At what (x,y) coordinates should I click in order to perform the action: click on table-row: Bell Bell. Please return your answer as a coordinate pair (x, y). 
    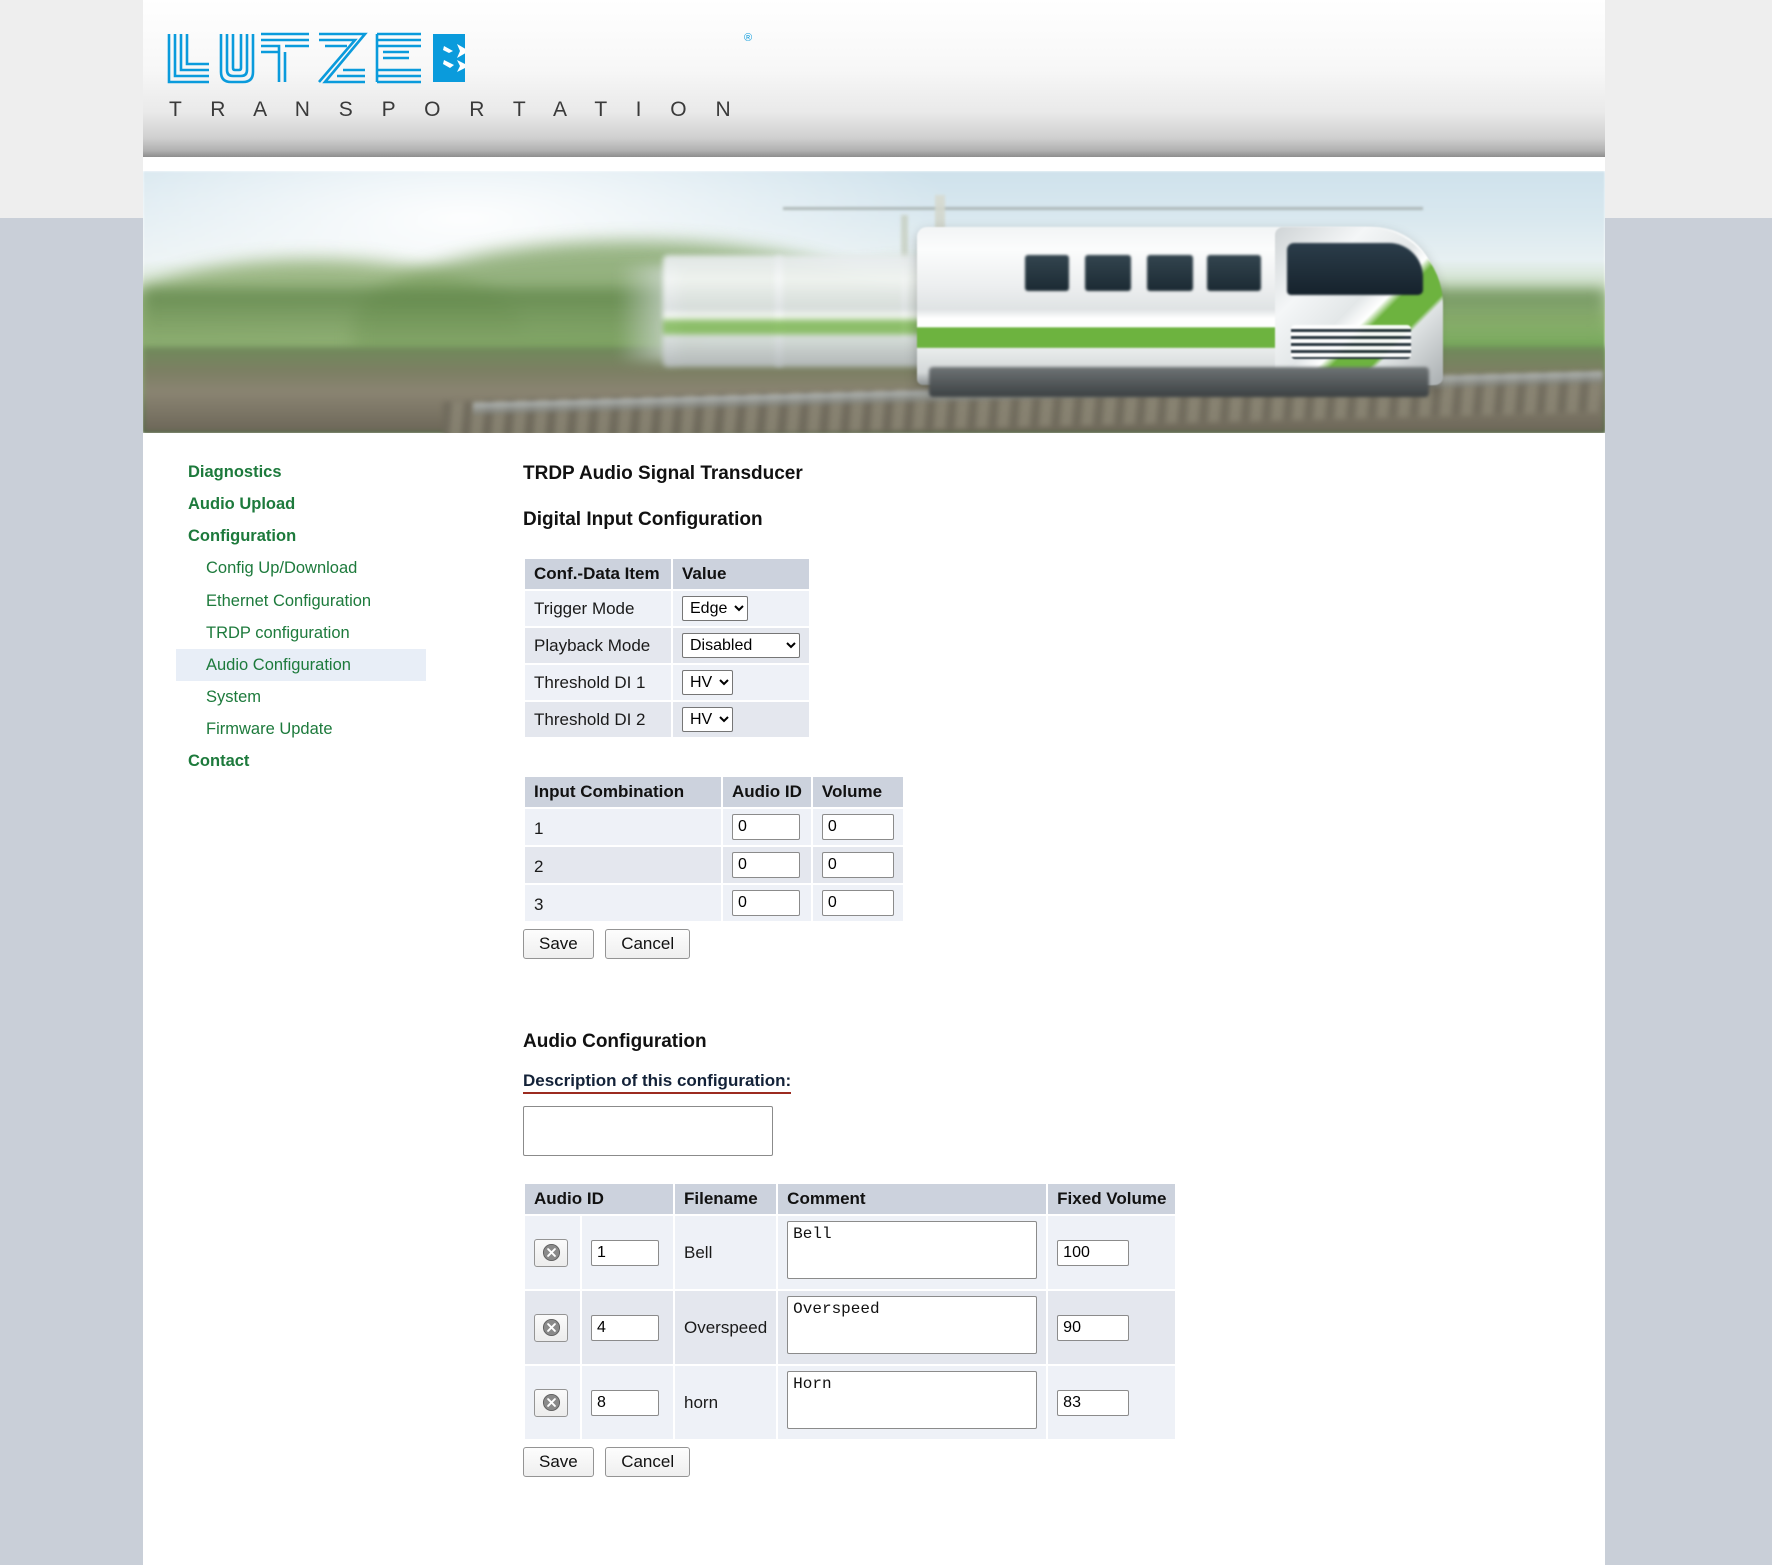
    Looking at the image, I should click on (850, 1252).